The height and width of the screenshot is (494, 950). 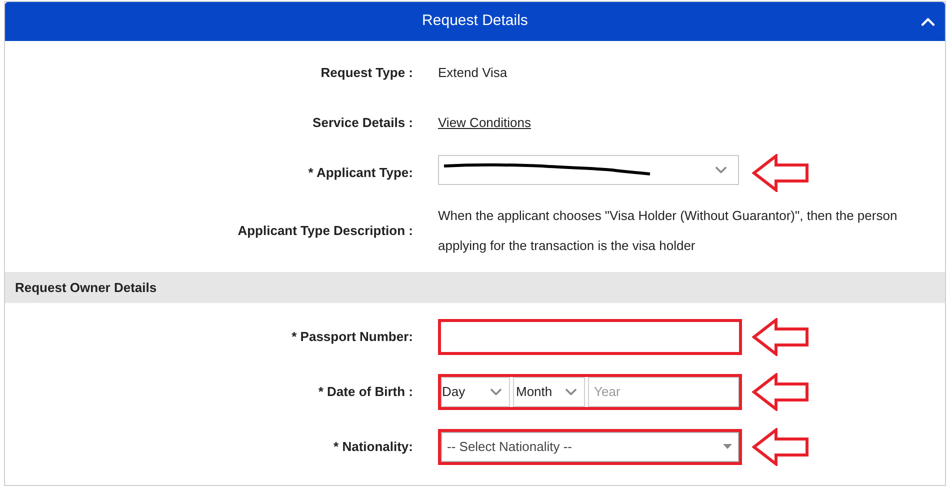 I want to click on field-label: * Passport Number:, so click(x=352, y=337).